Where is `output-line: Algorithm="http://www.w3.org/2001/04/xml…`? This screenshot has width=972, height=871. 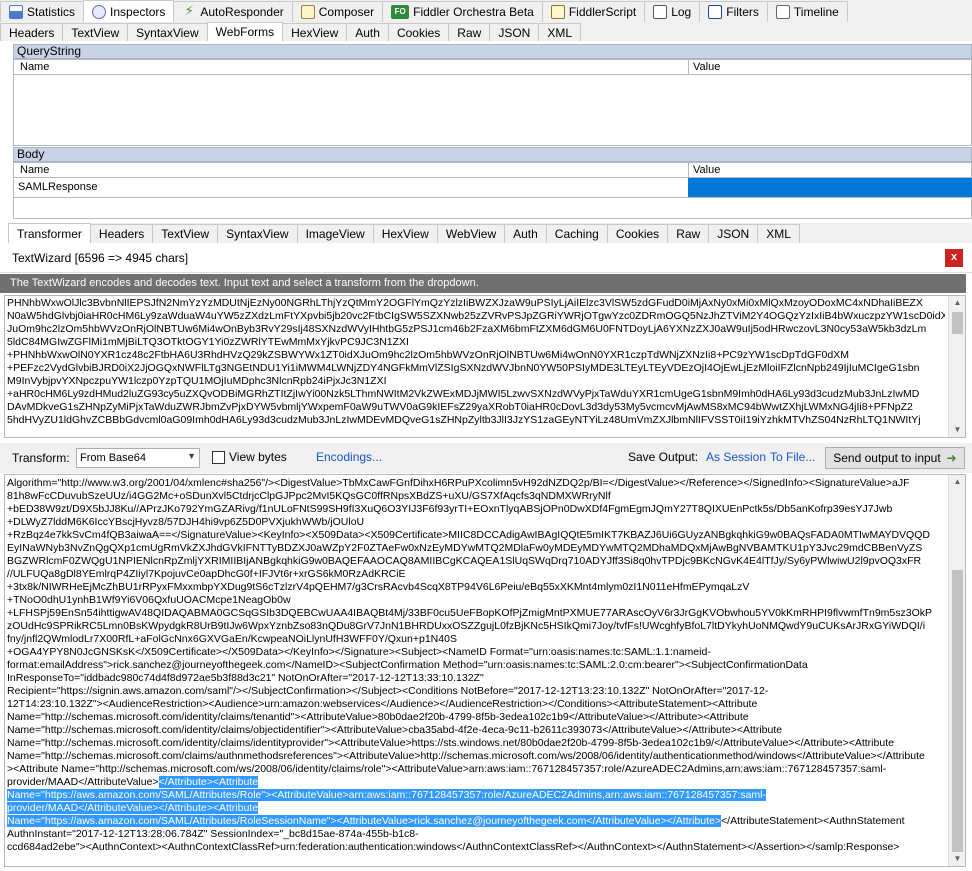
output-line: Algorithm="http://www.w3.org/2001/04/xml… is located at coordinates (477, 483).